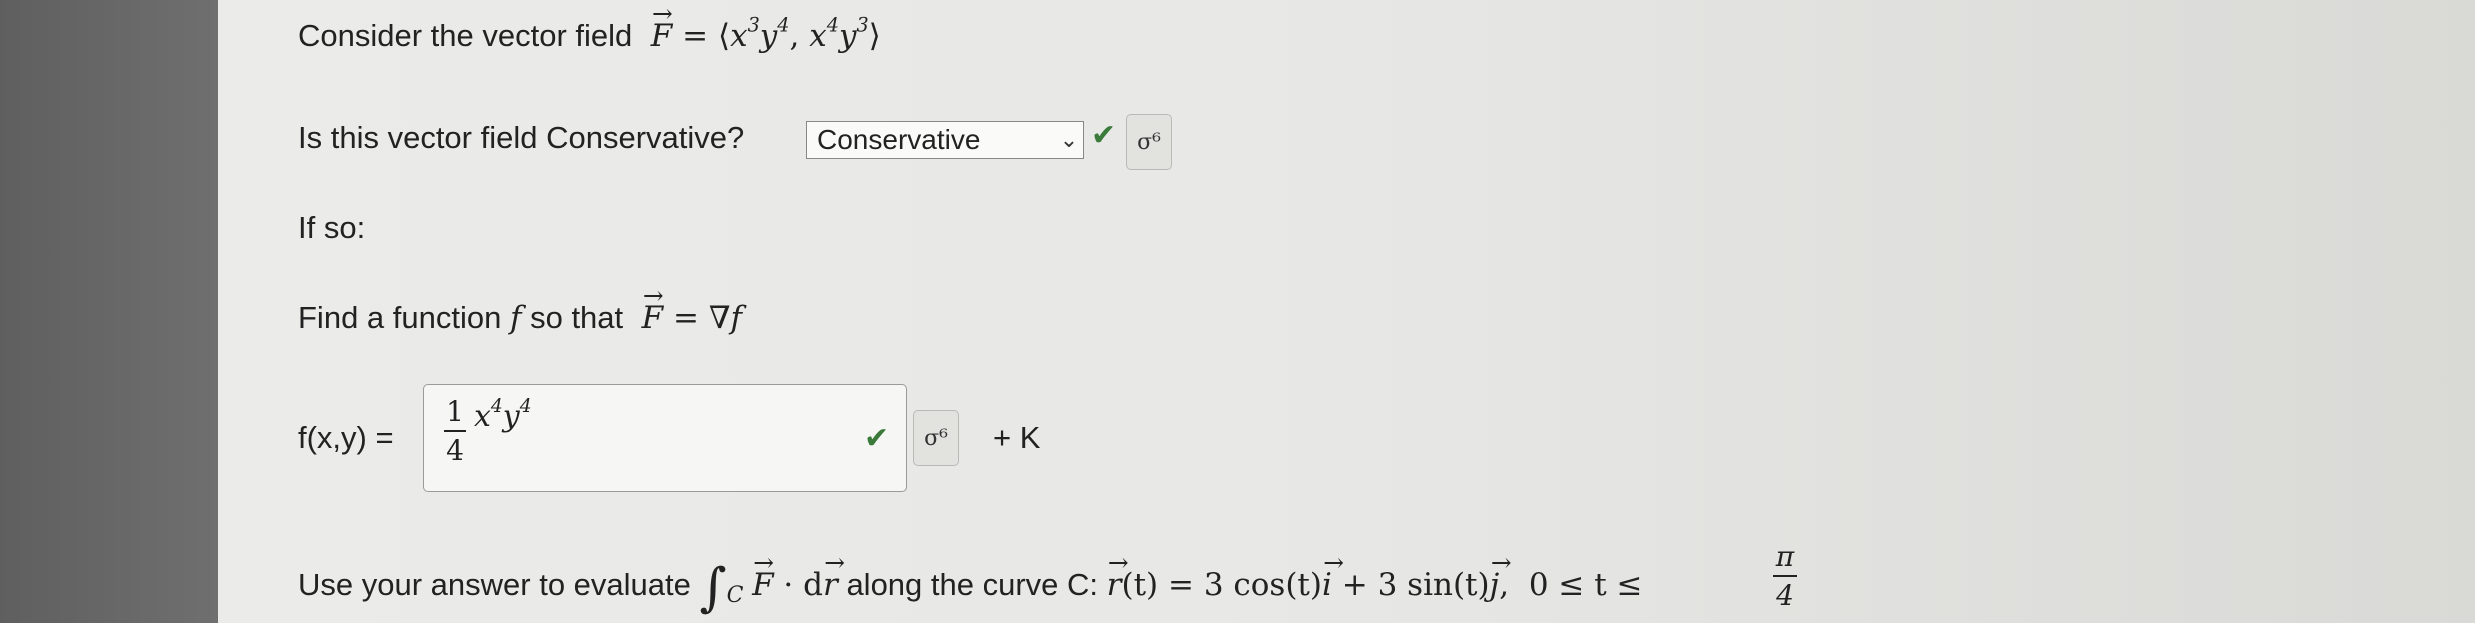  I want to click on find-function-line: Find a function f so that F = ∇f, so click(520, 308).